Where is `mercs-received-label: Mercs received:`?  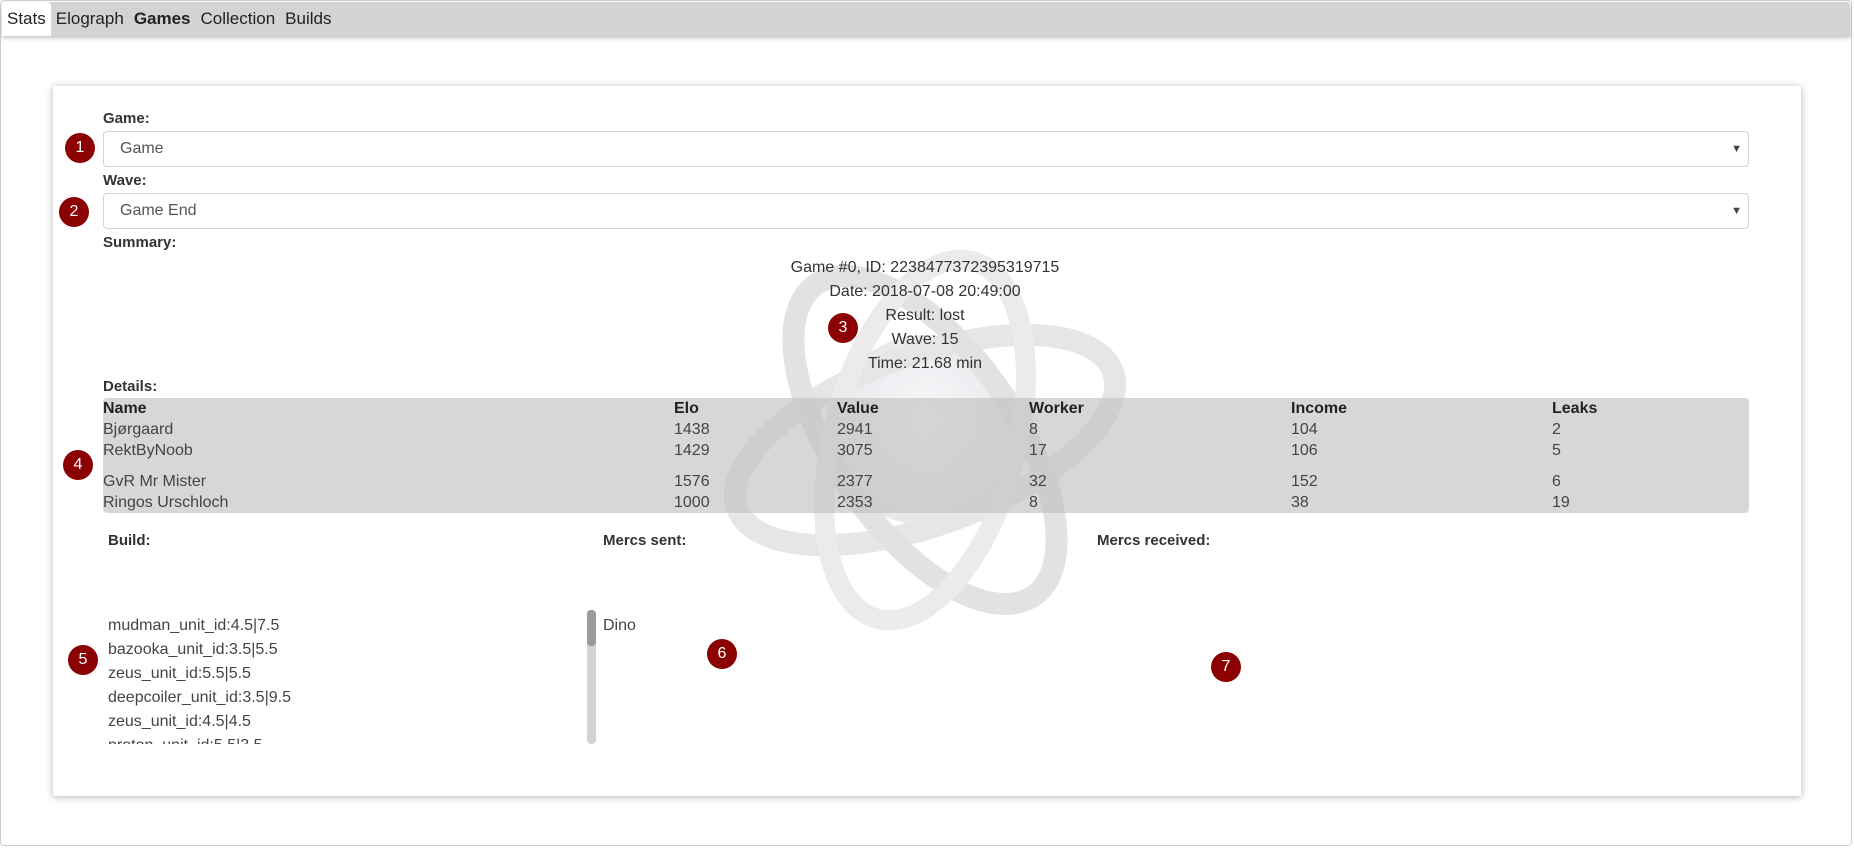
mercs-received-label: Mercs received: is located at coordinates (1154, 540).